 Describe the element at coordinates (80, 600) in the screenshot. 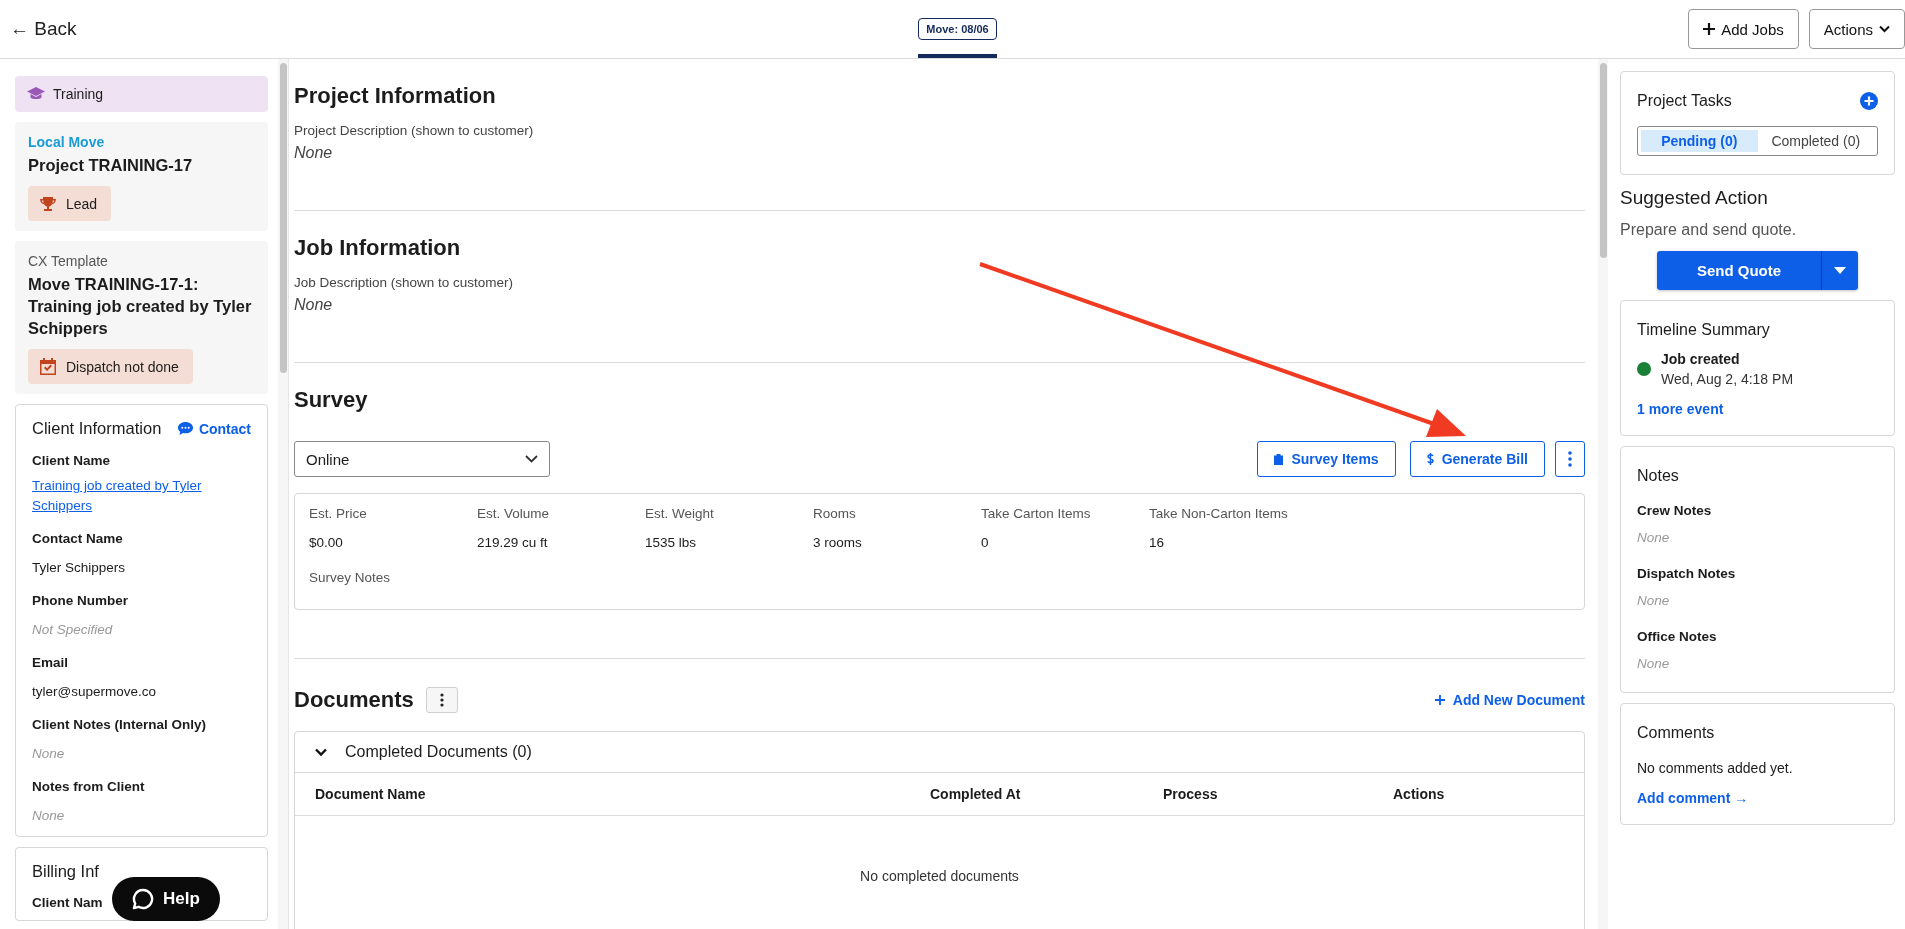

I see `field-label: Phone Number` at that location.